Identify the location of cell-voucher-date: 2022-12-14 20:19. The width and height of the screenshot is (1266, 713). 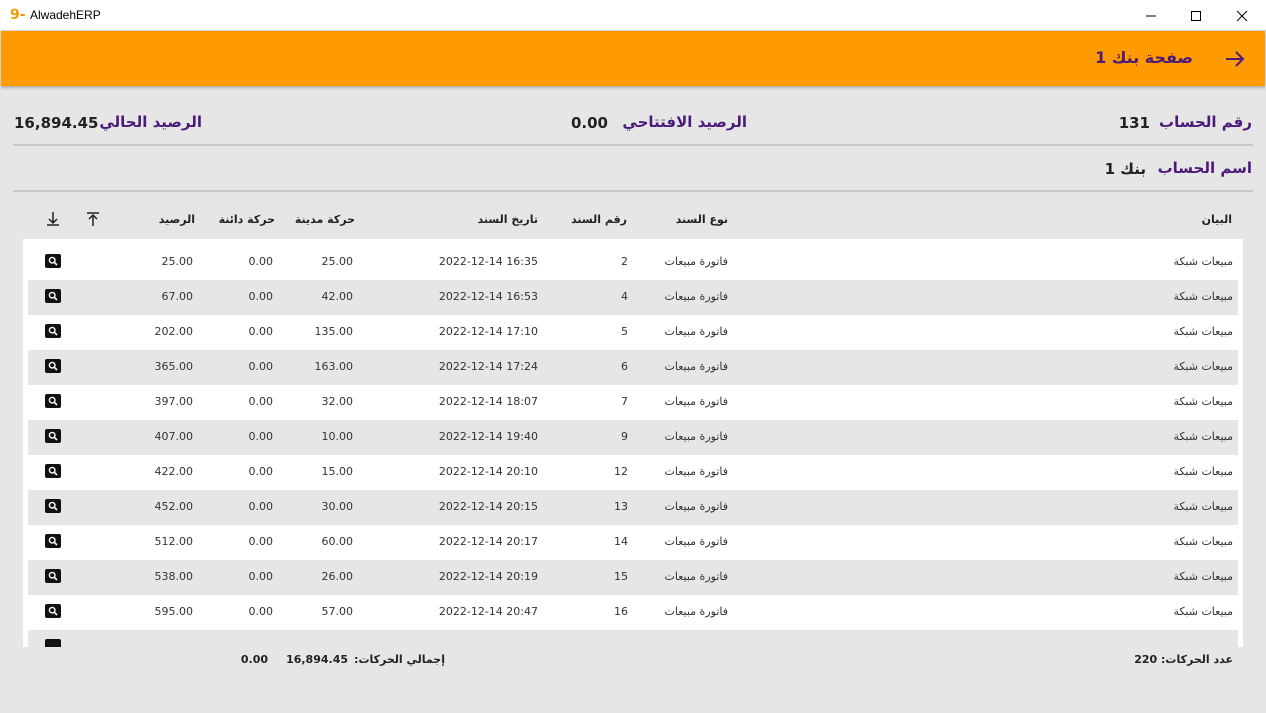
(488, 576).